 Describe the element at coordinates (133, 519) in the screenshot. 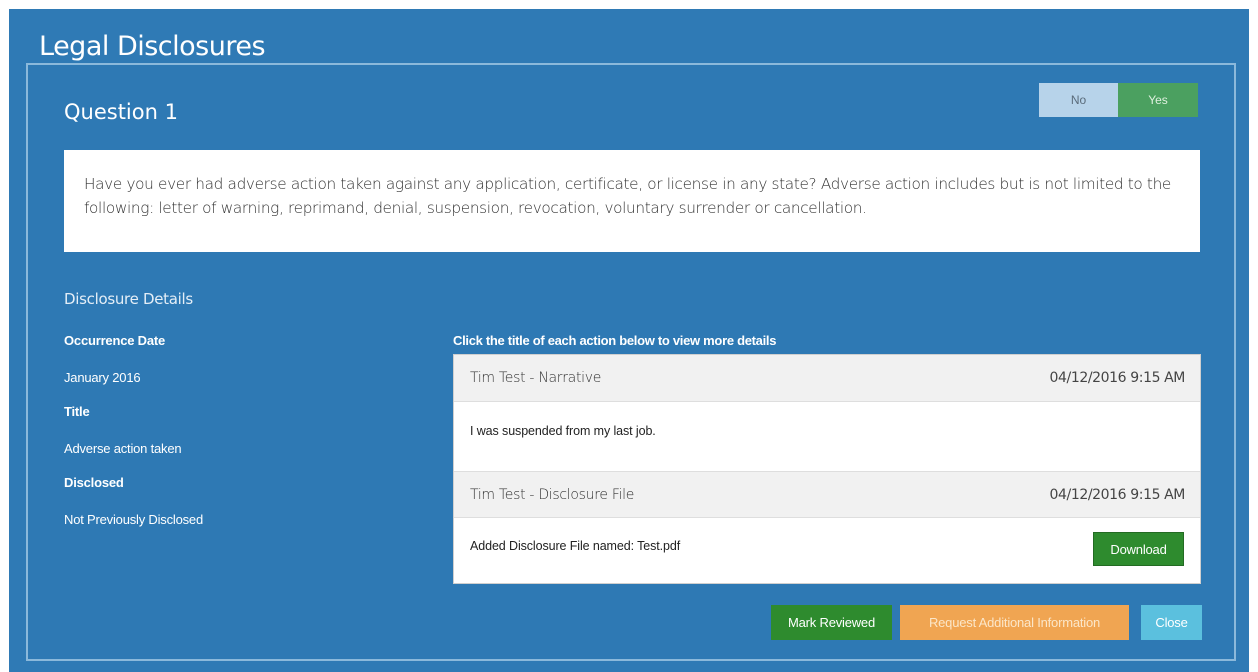

I see `disclosed-value: Not Previously Disclosed` at that location.